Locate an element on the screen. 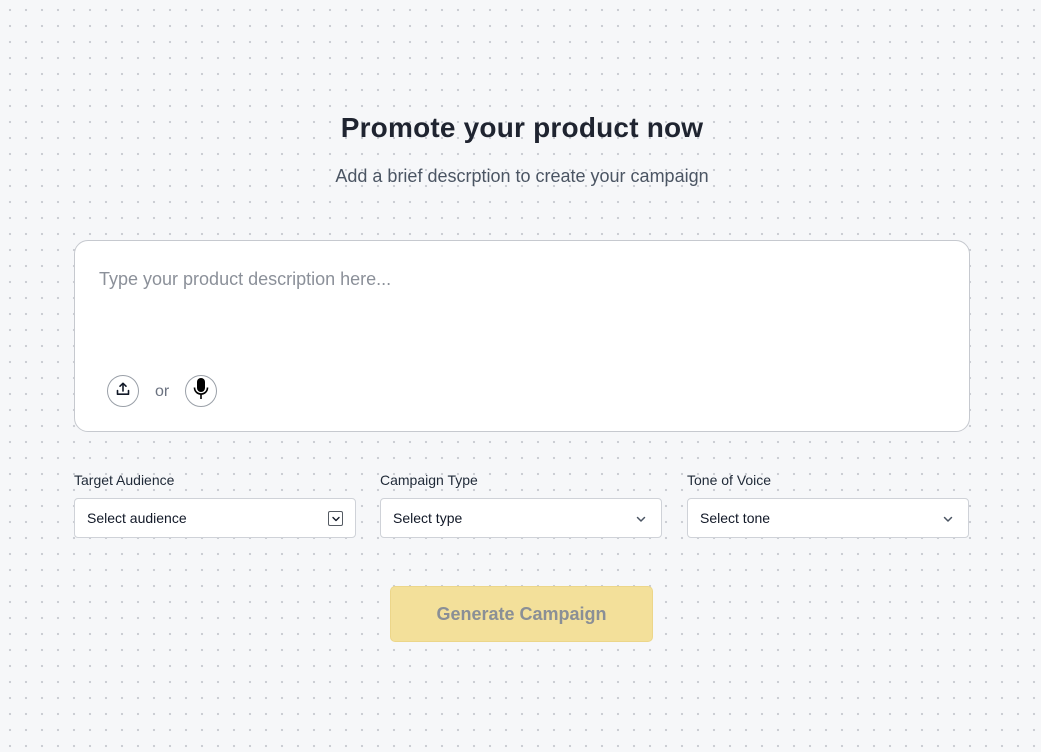 Image resolution: width=1041 pixels, height=752 pixels. upload-icon is located at coordinates (123, 391).